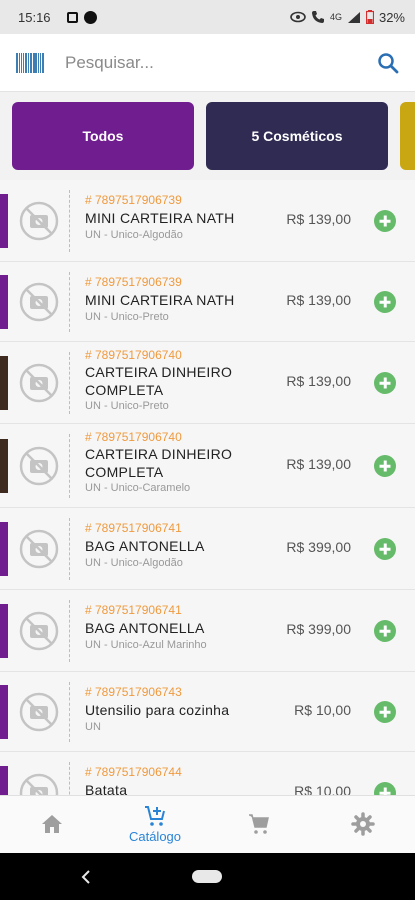 This screenshot has height=900, width=415. What do you see at coordinates (353, 17) in the screenshot?
I see `signal-icon` at bounding box center [353, 17].